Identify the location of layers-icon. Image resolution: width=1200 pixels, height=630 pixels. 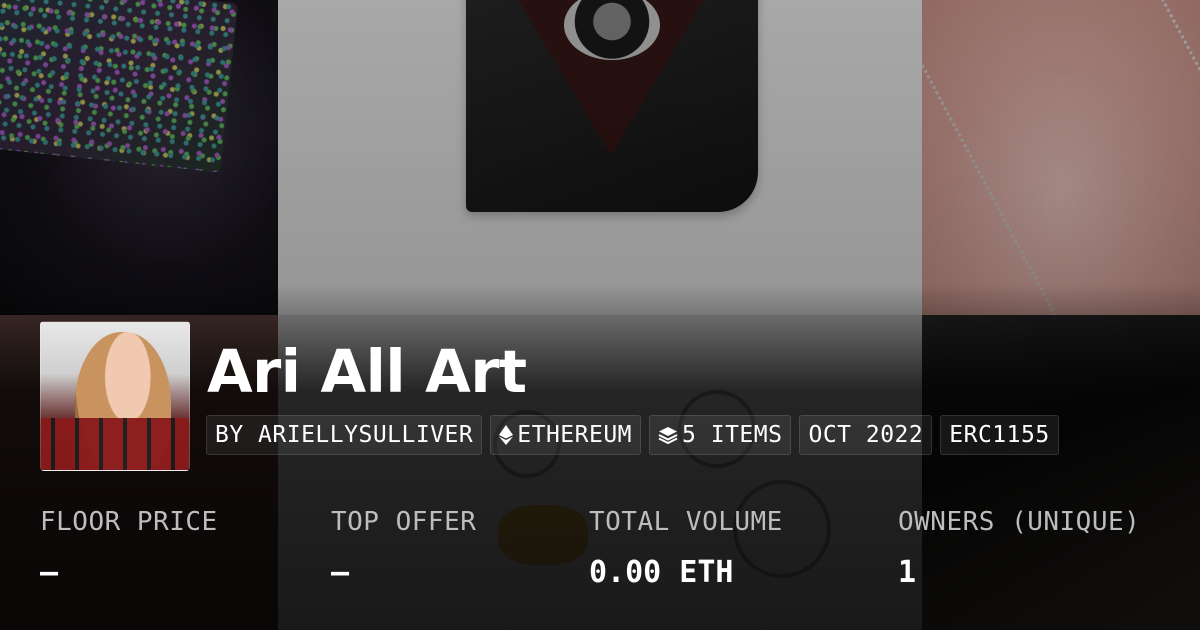
(668, 435).